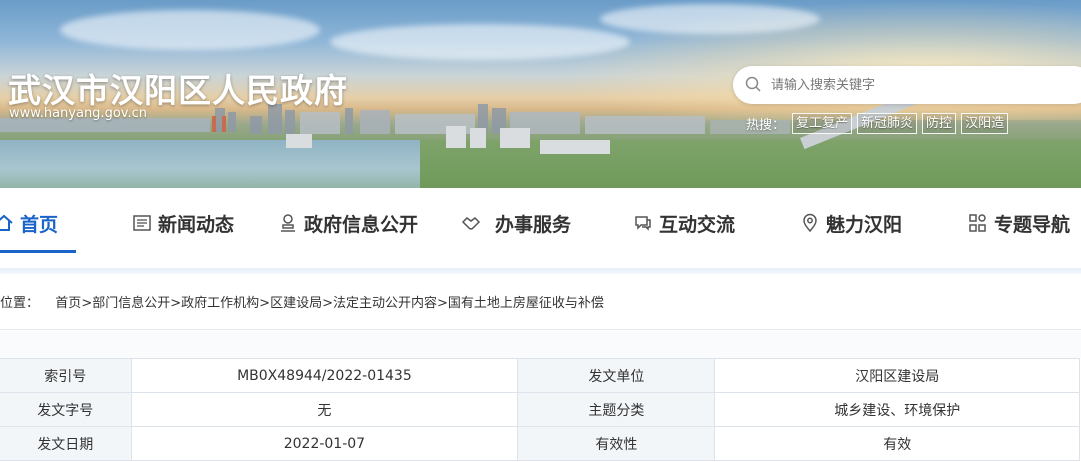 This screenshot has height=462, width=1081. What do you see at coordinates (66, 375) in the screenshot?
I see `table-key: 索引号` at bounding box center [66, 375].